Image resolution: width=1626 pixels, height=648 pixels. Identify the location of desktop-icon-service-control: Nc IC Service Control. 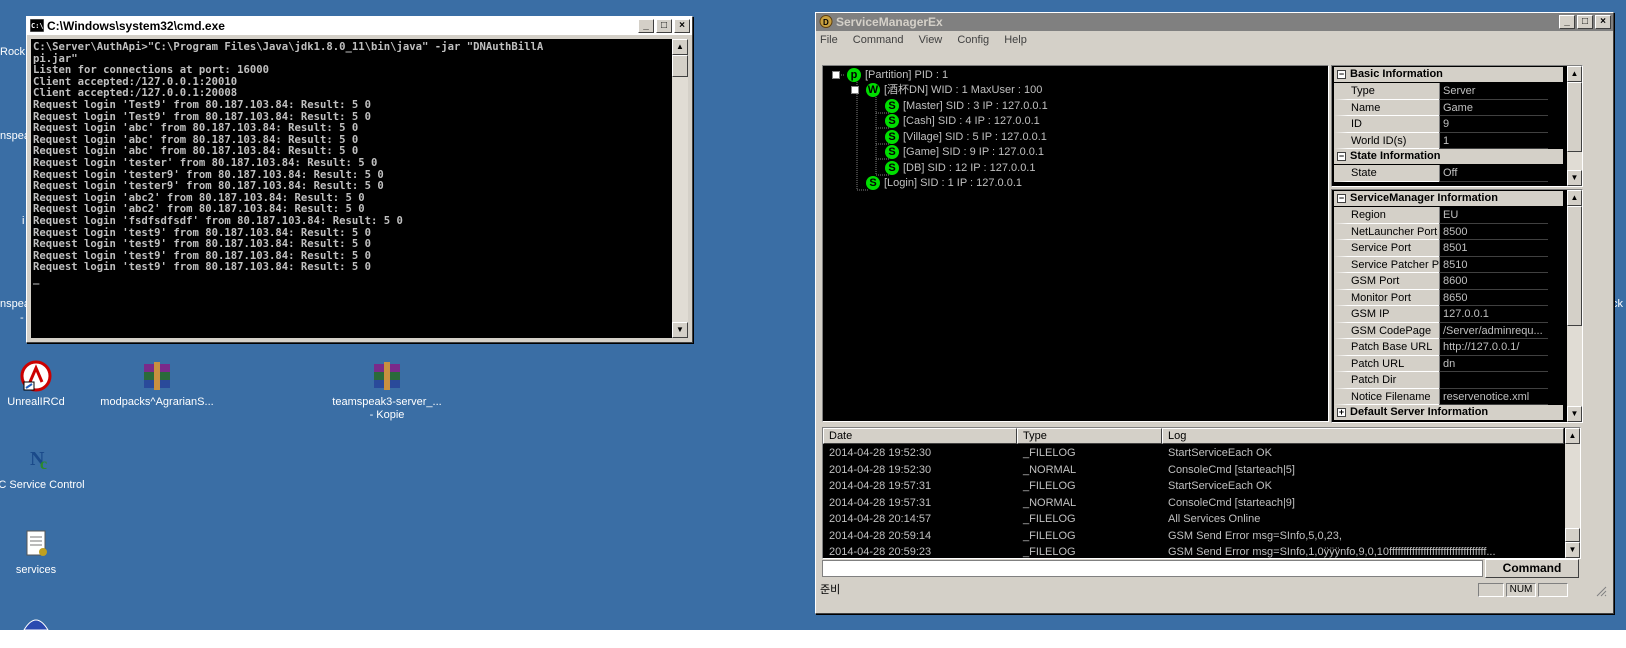
(50, 467).